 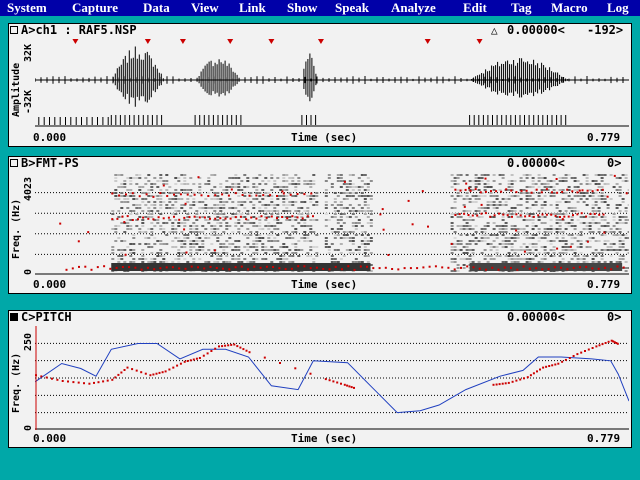 I want to click on menu-data: Data, so click(x=156, y=8).